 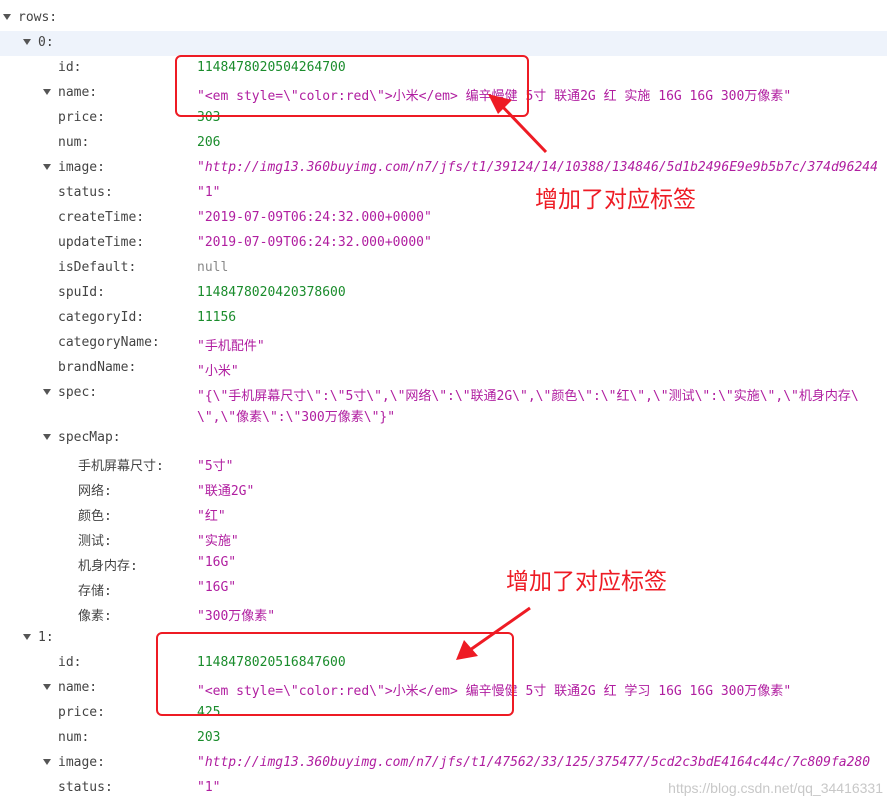 What do you see at coordinates (502, 377) in the screenshot?
I see `annotation-arrows` at bounding box center [502, 377].